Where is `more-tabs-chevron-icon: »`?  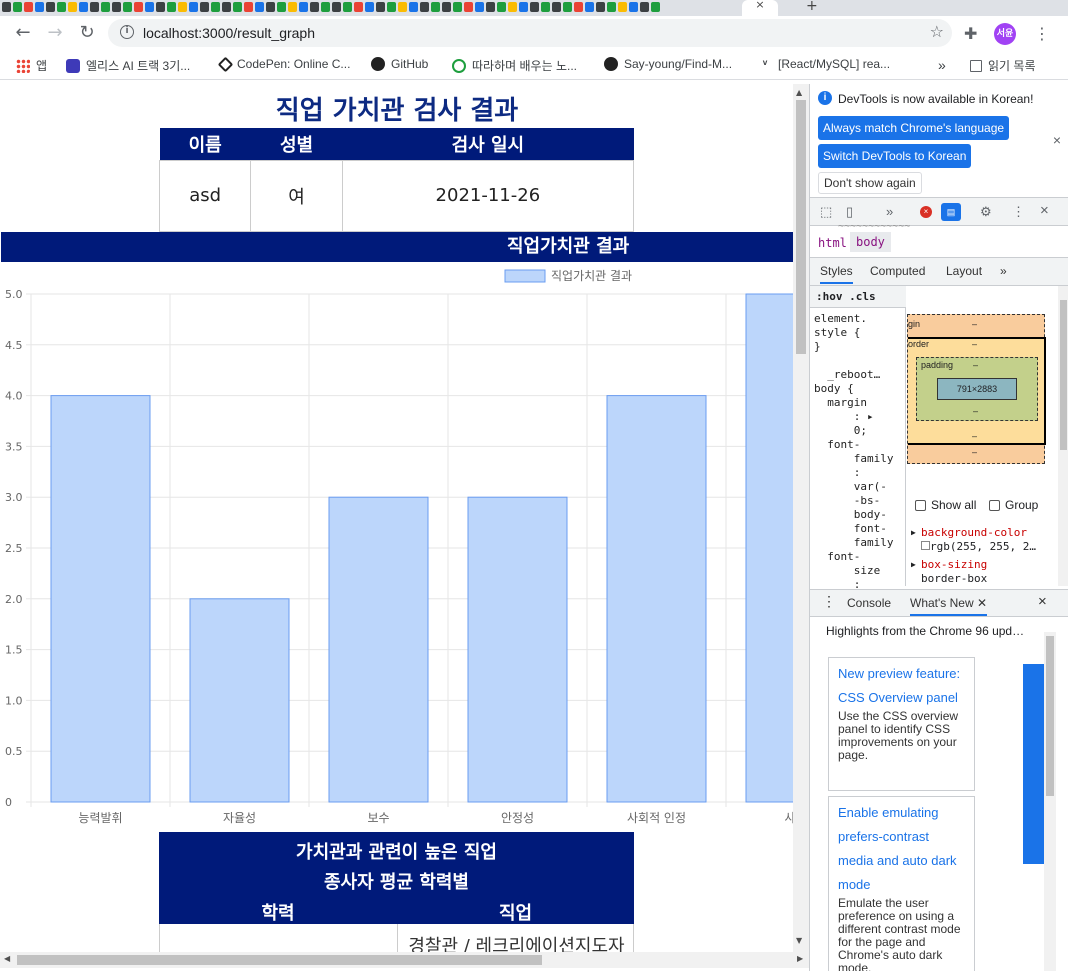 more-tabs-chevron-icon: » is located at coordinates (889, 211).